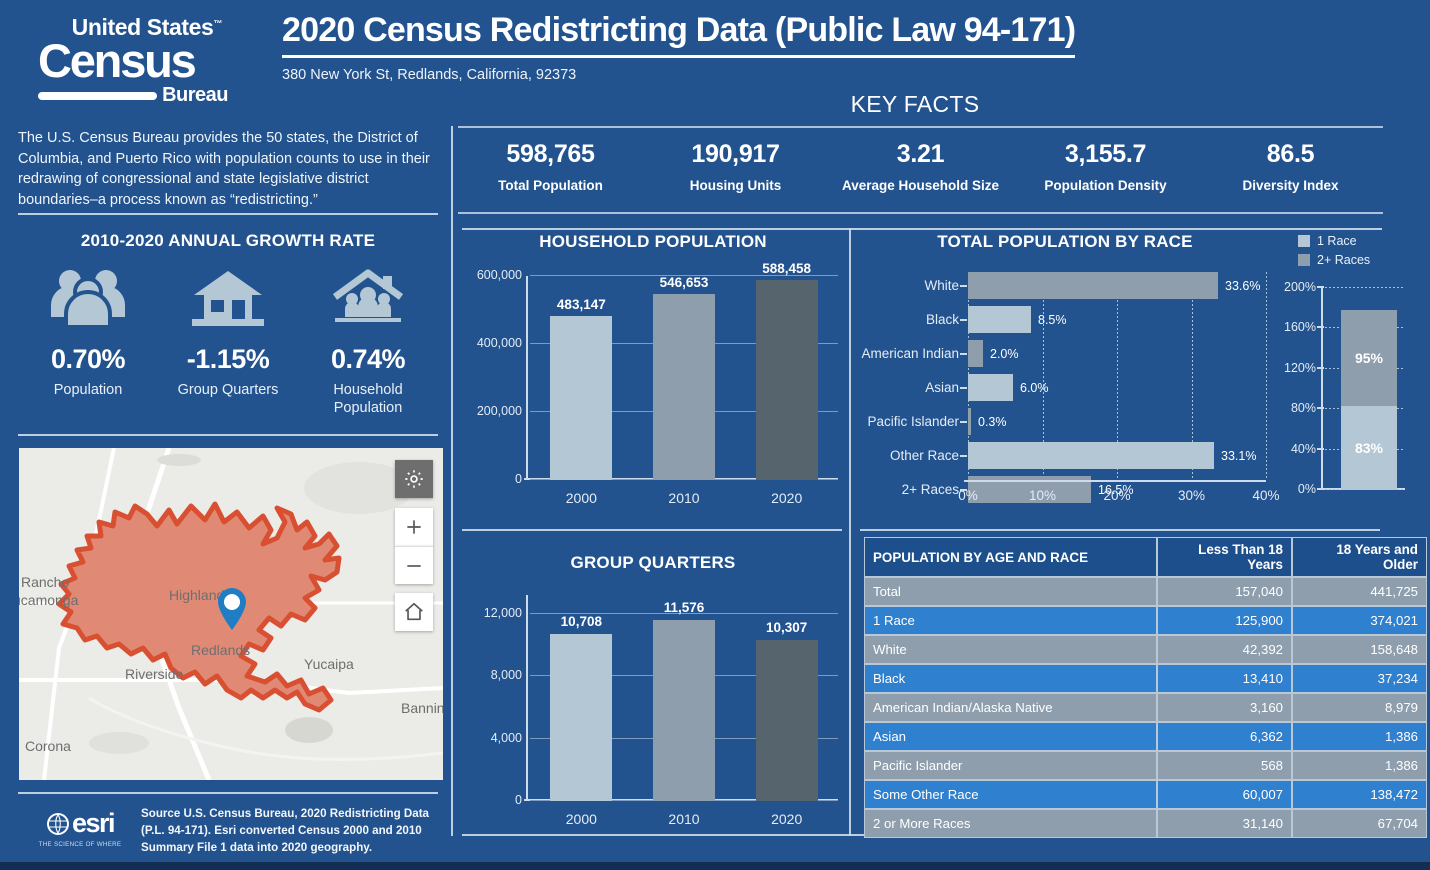  I want to click on race-label: American Indian, so click(910, 353).